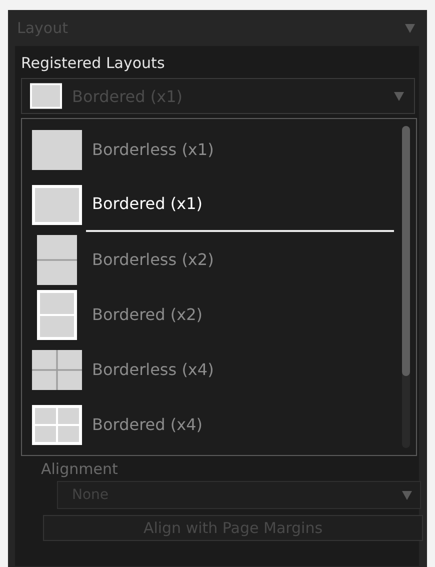 The height and width of the screenshot is (567, 435). What do you see at coordinates (79, 469) in the screenshot?
I see `alignment-label: Alignment` at bounding box center [79, 469].